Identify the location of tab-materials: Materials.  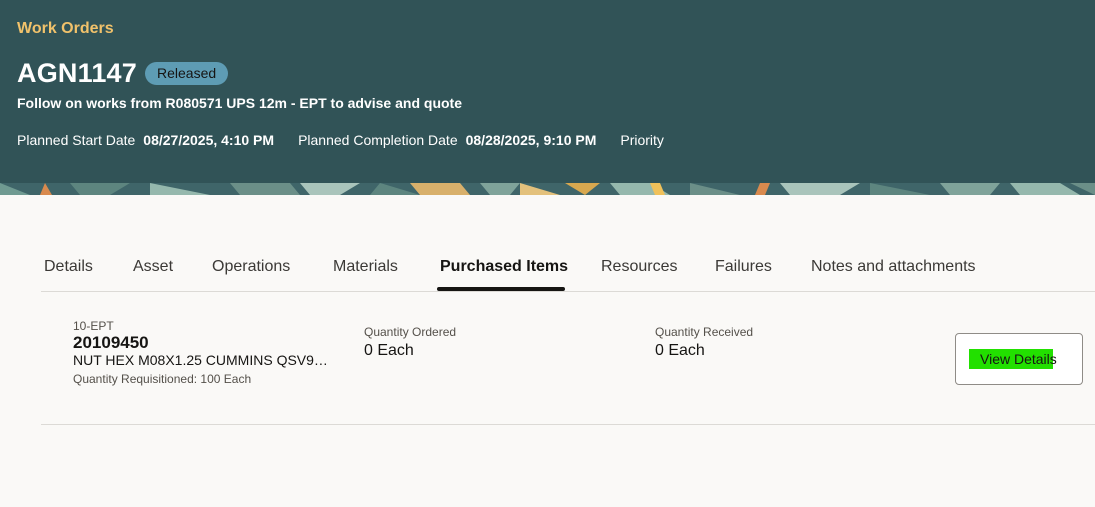
(365, 267).